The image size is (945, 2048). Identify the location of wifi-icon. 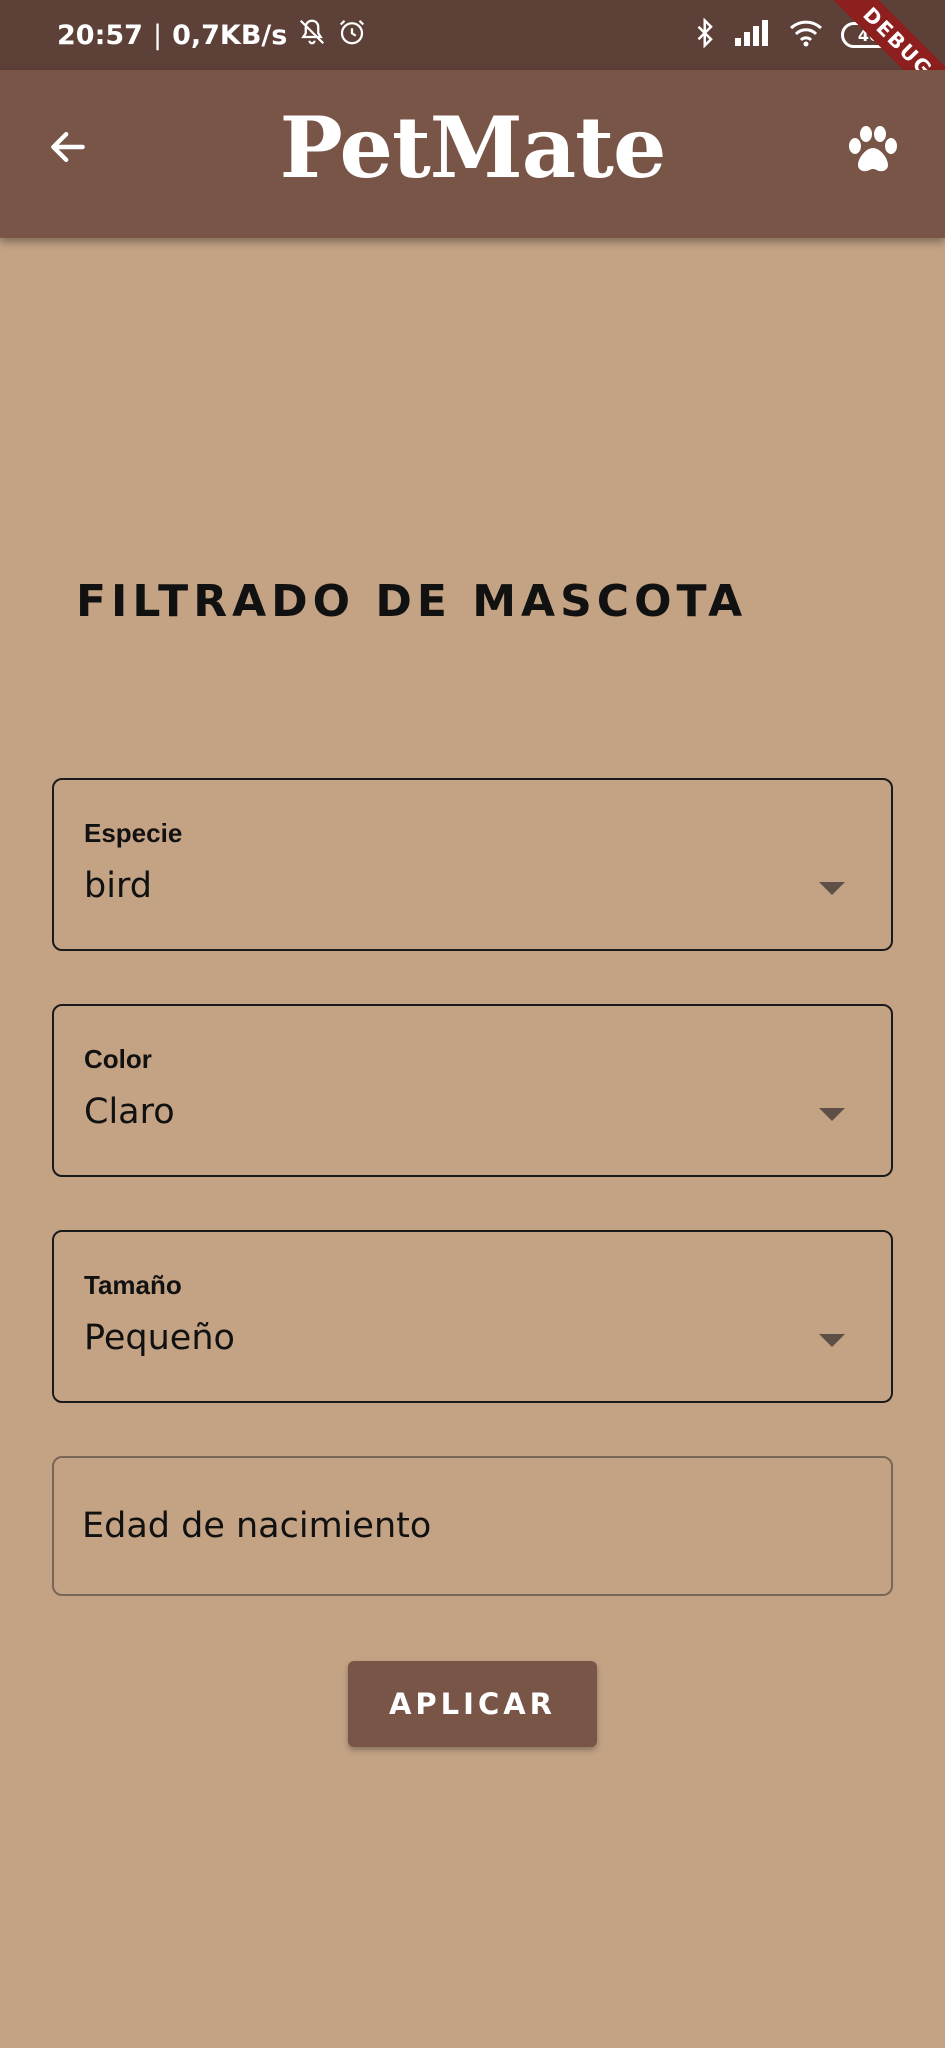
(806, 35).